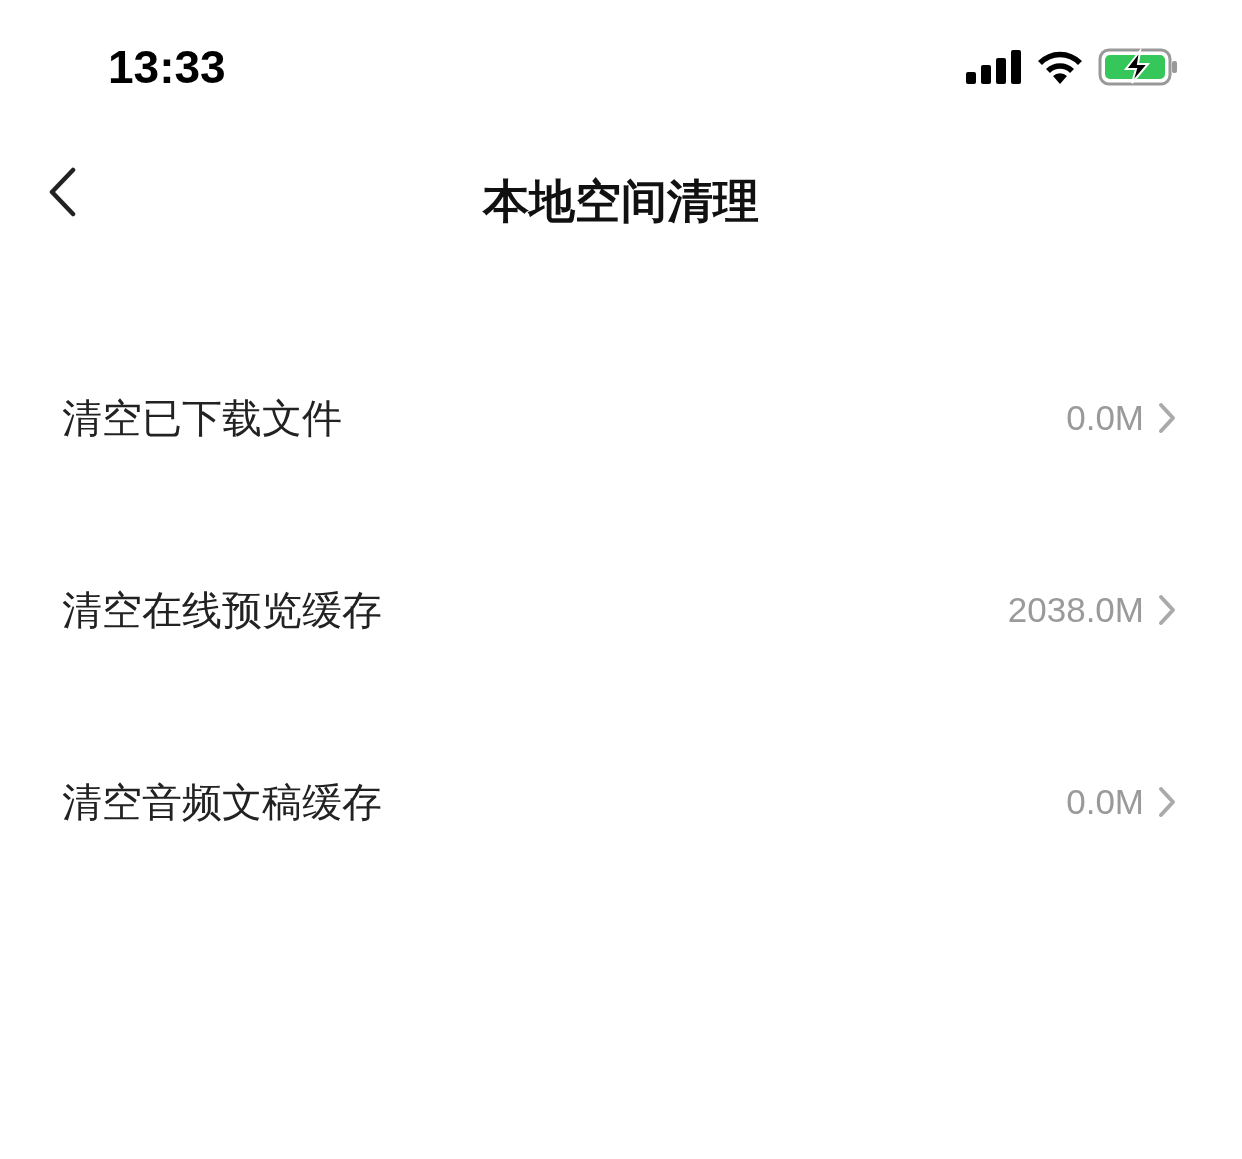  I want to click on setting-label: 清空音频文稿缓存, so click(222, 802).